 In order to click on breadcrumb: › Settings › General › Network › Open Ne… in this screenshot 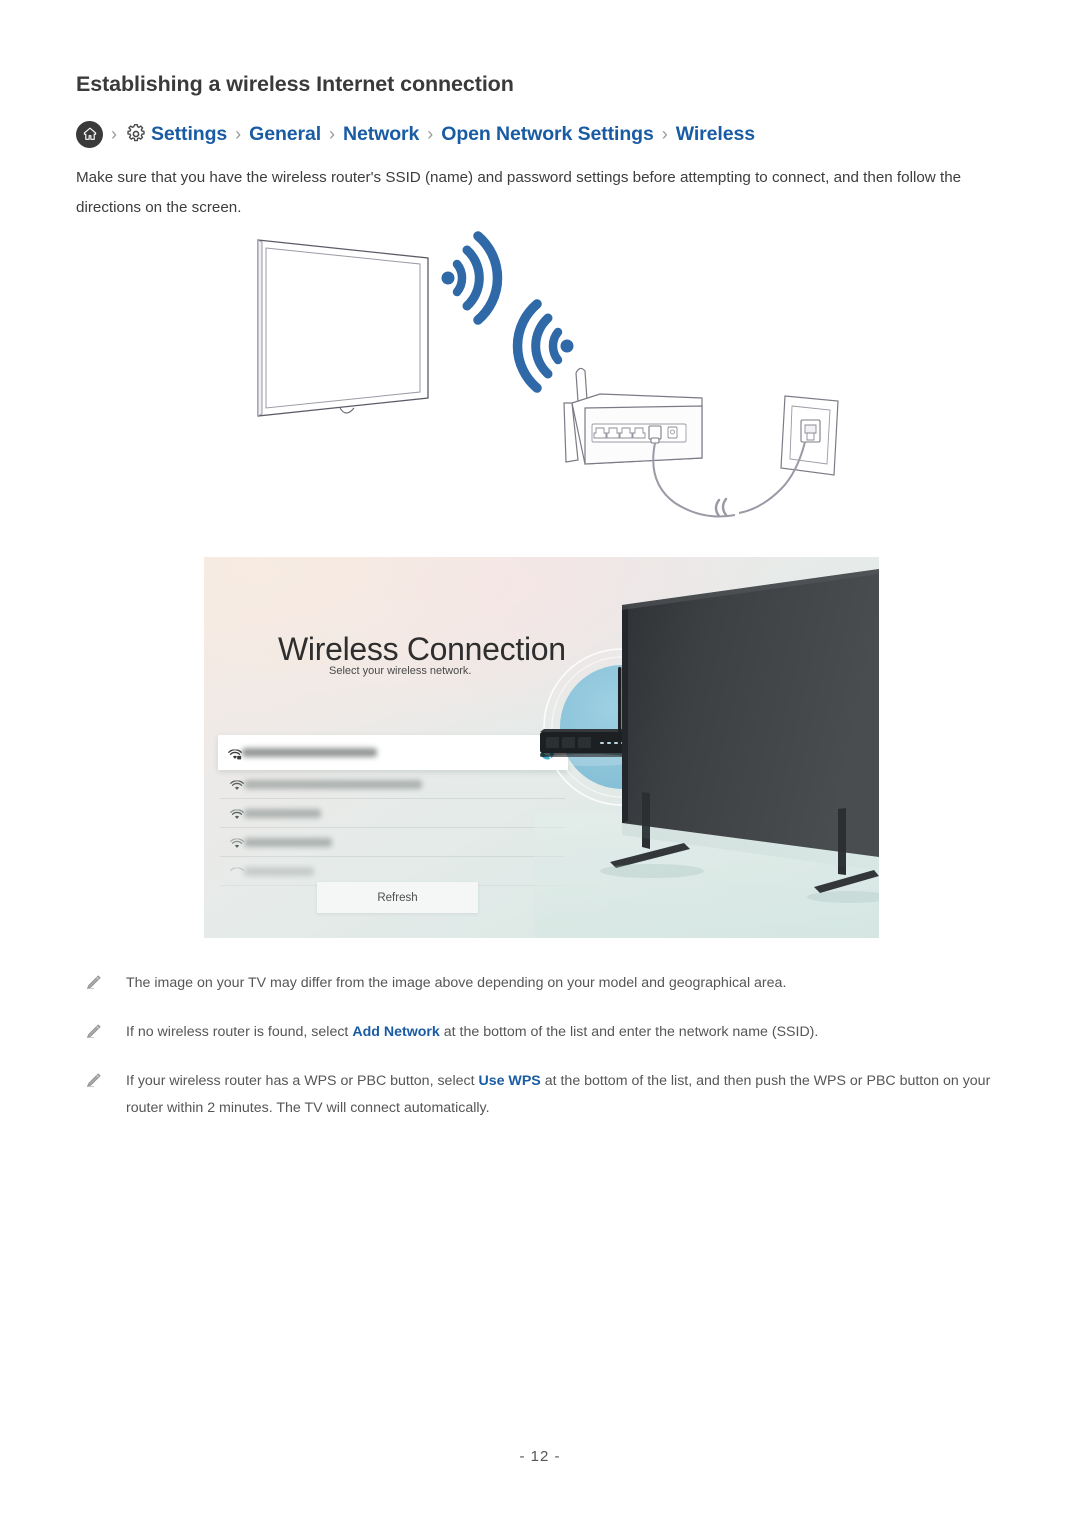, I will do `click(415, 134)`.